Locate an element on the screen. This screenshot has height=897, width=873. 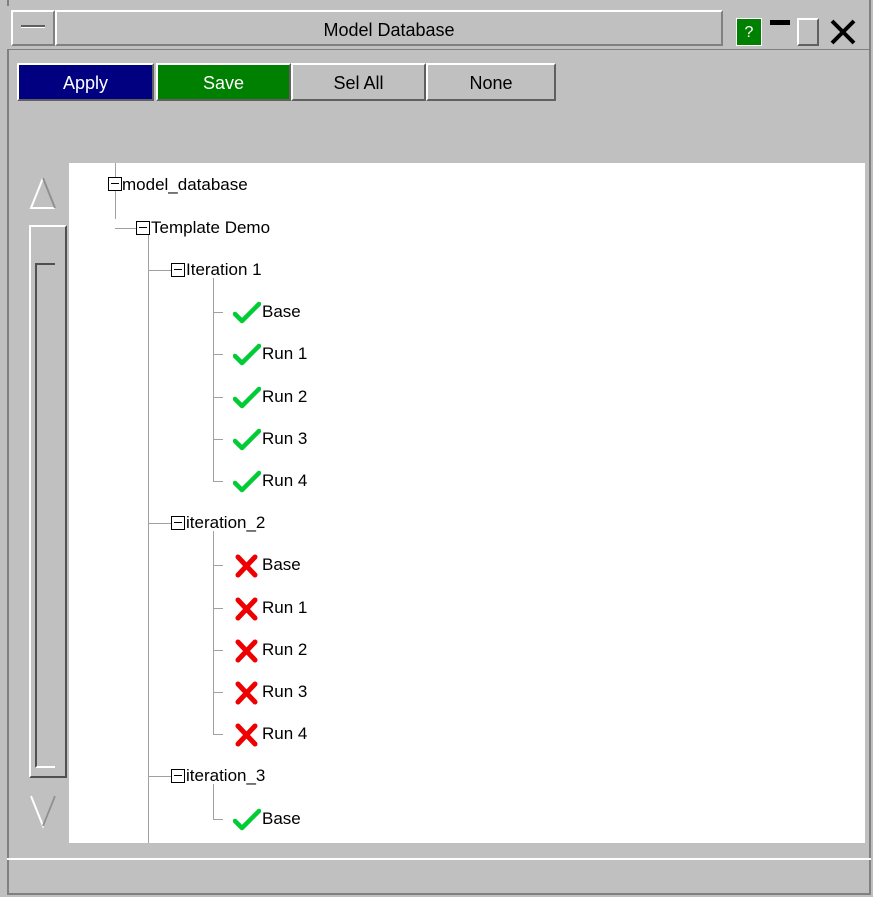
minimize-button is located at coordinates (780, 32).